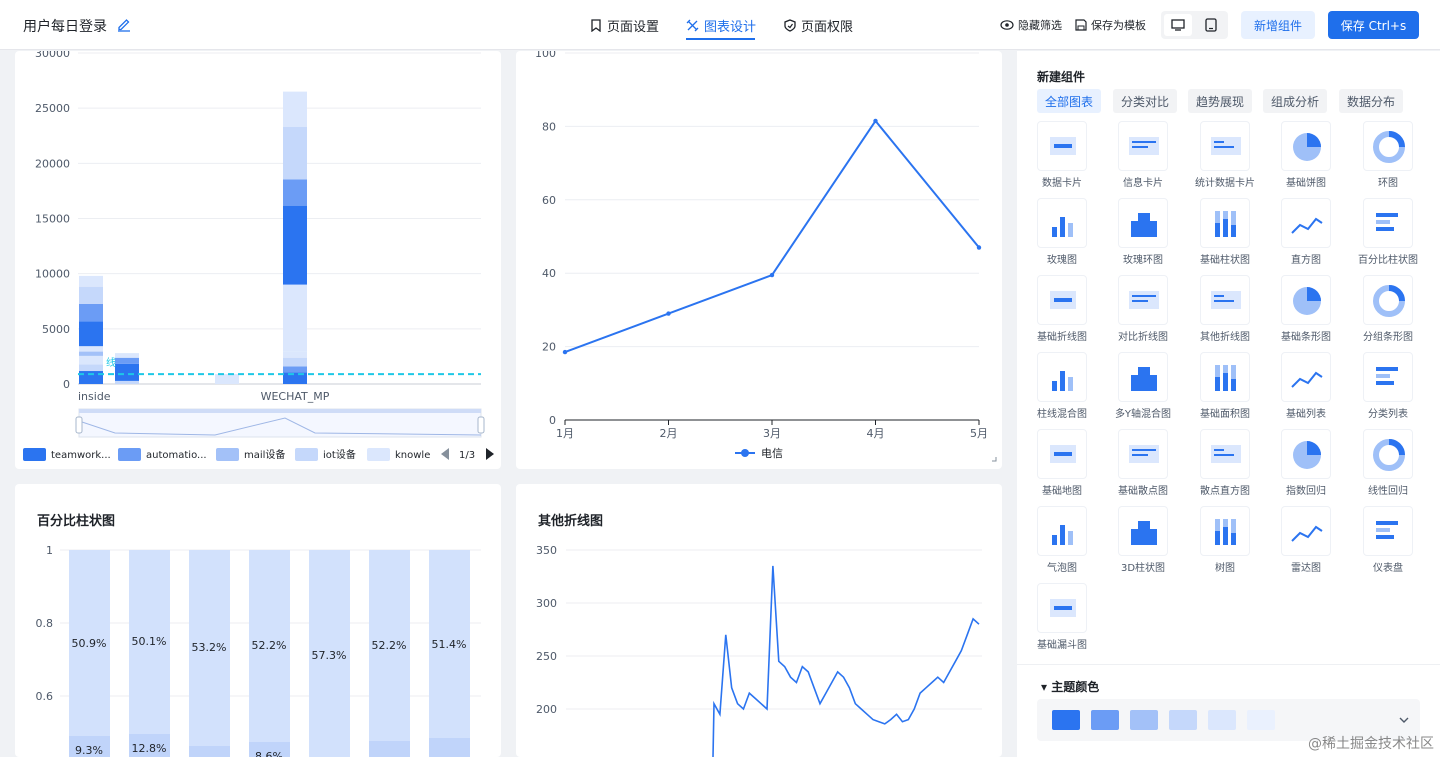  I want to click on chart-type-percent-bar: 百分比柱状图, so click(1383, 236).